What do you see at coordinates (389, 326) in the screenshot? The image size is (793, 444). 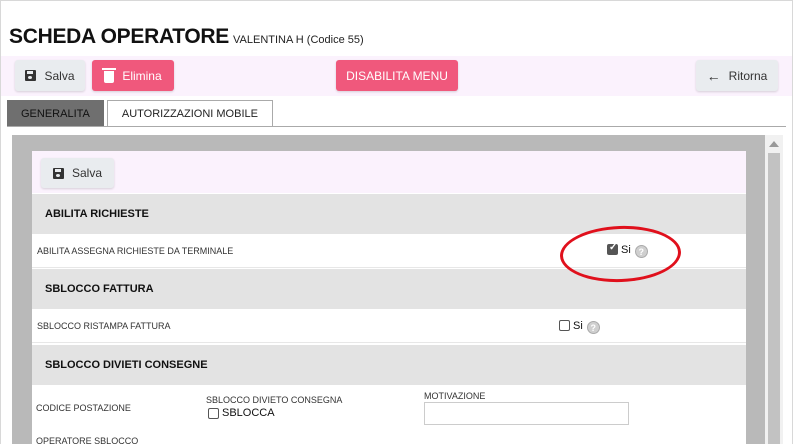 I see `row-sblocco-ristampa: SBLOCCO RISTAMPA FATTURA` at bounding box center [389, 326].